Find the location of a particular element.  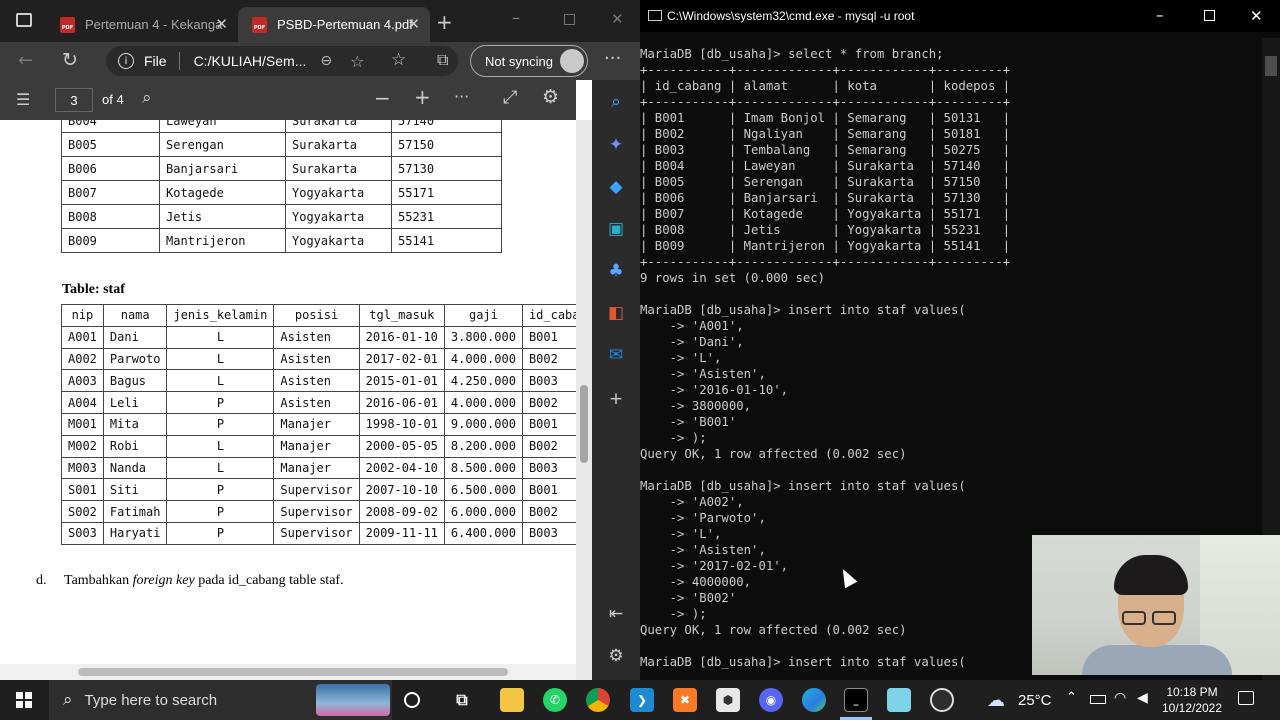

add-icon: + is located at coordinates (616, 399).